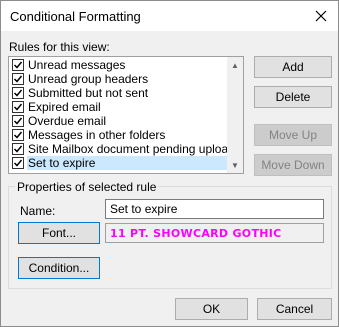 This screenshot has width=339, height=327. What do you see at coordinates (235, 65) in the screenshot?
I see `scroll-up-arrow-icon: ▲` at bounding box center [235, 65].